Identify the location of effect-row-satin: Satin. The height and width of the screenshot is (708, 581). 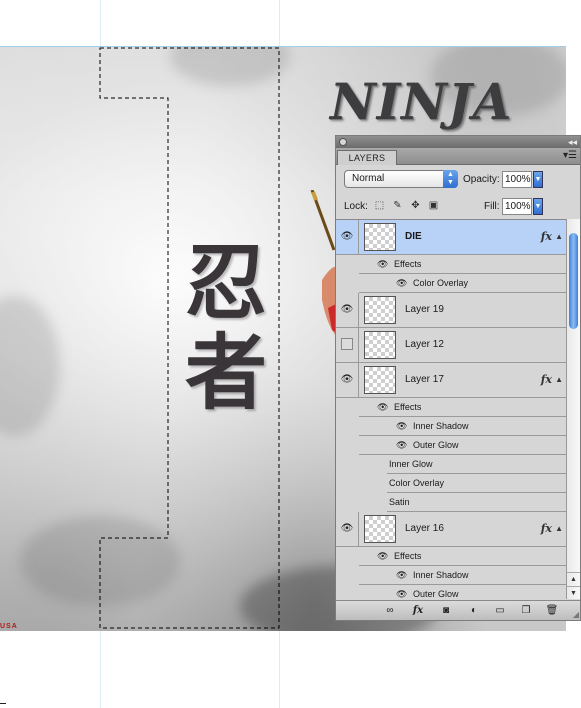
(476, 502).